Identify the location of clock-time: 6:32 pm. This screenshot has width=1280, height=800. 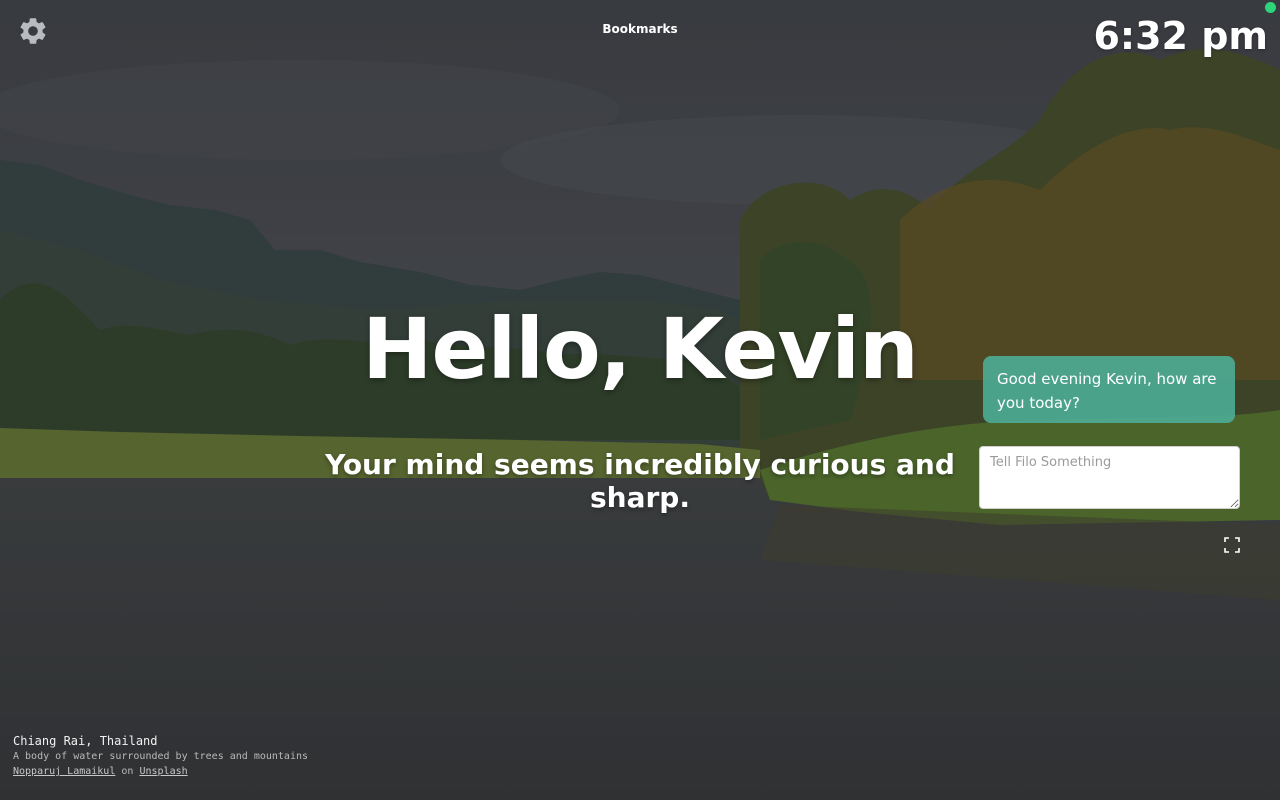
(1180, 36).